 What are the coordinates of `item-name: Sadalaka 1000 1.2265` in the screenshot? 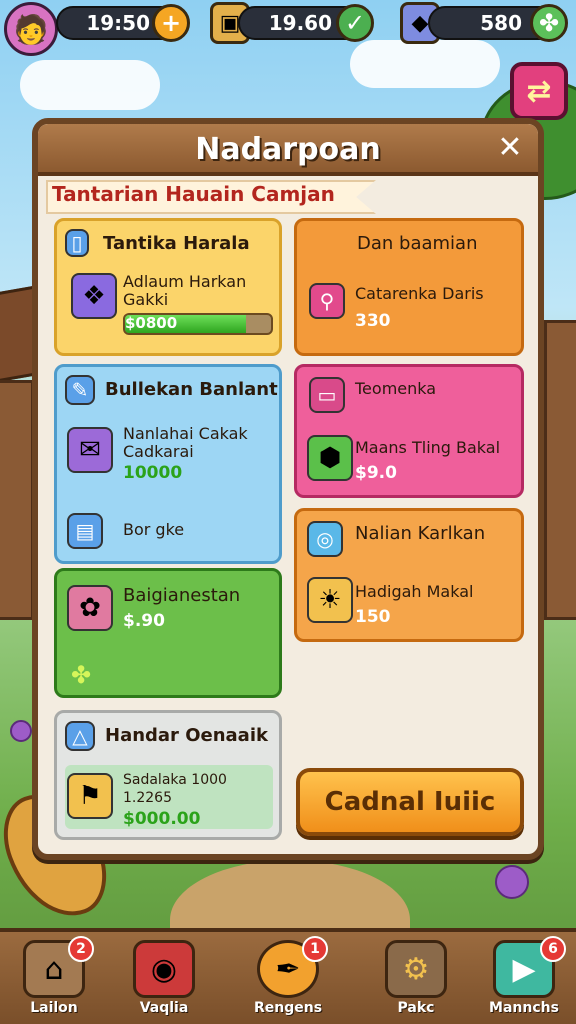 It's located at (175, 789).